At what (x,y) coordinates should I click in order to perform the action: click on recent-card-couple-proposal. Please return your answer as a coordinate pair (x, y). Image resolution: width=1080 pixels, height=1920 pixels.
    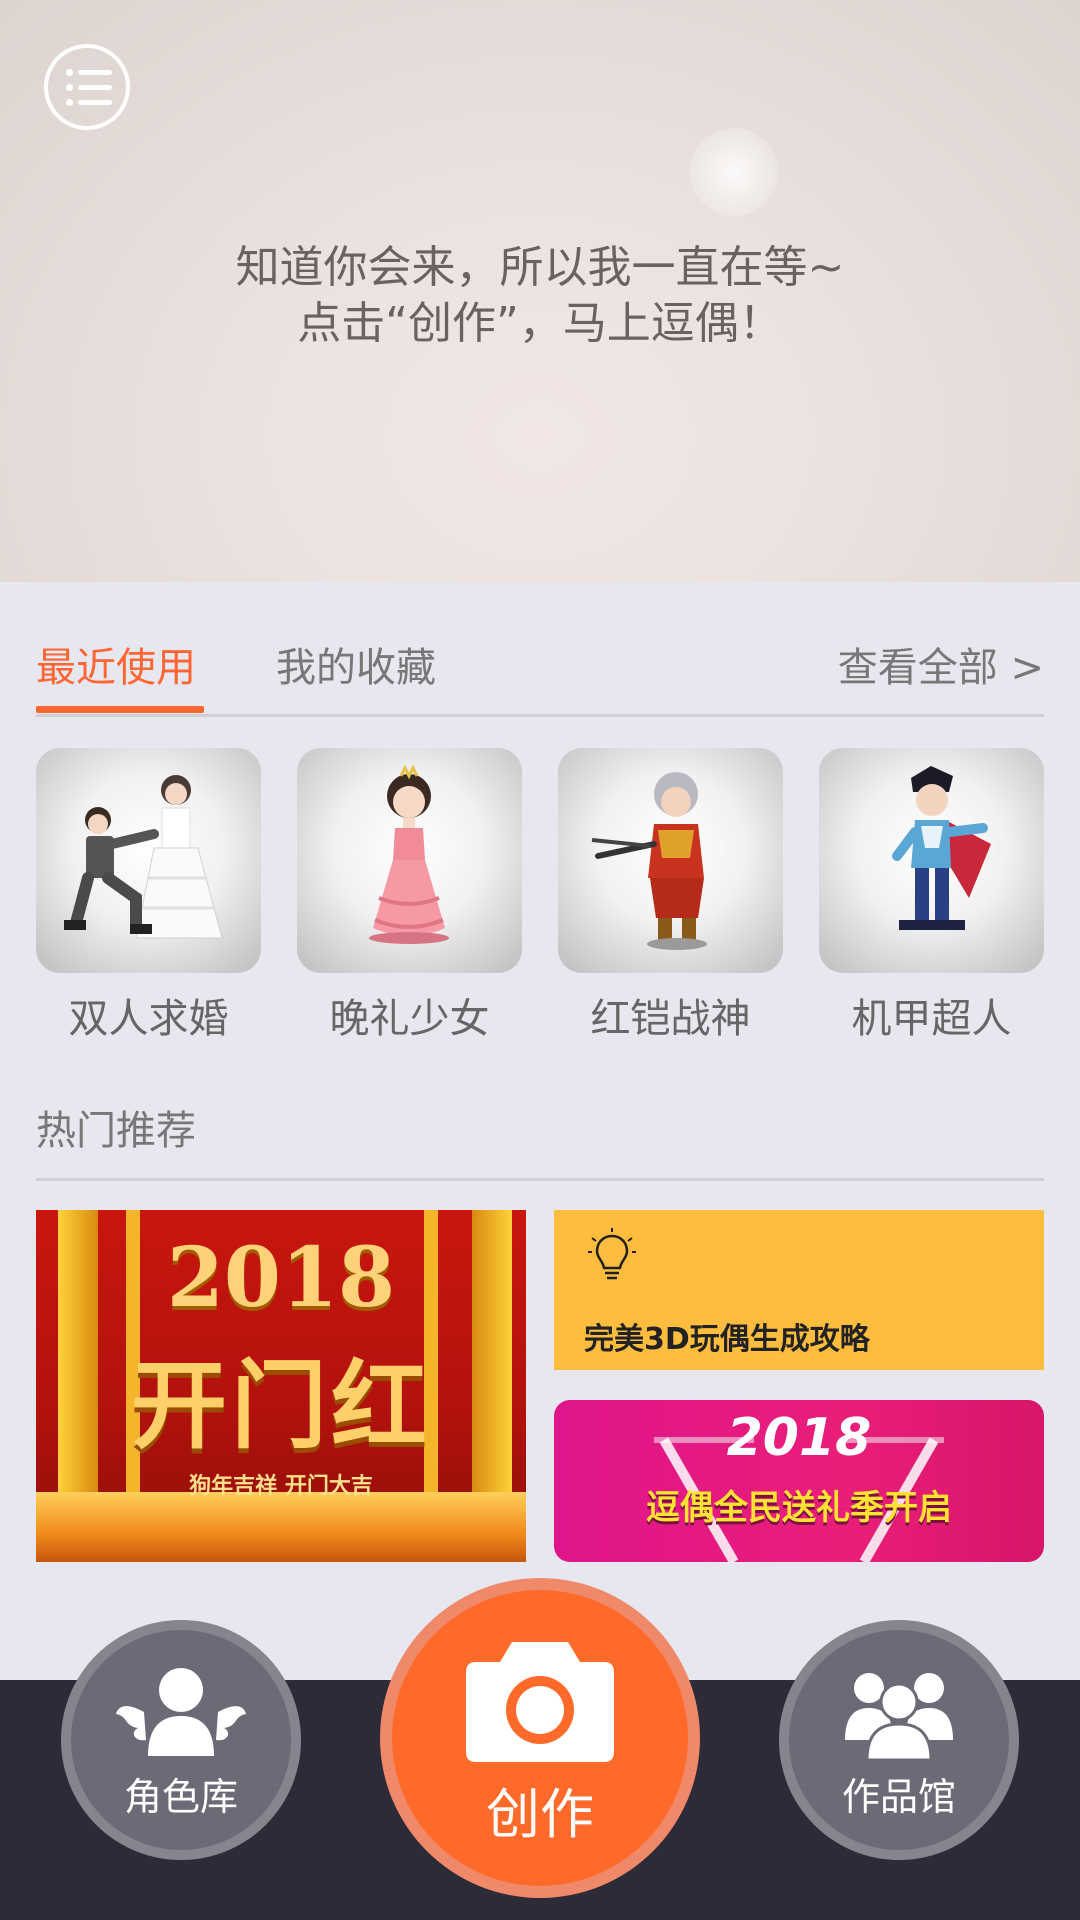
    Looking at the image, I should click on (148, 860).